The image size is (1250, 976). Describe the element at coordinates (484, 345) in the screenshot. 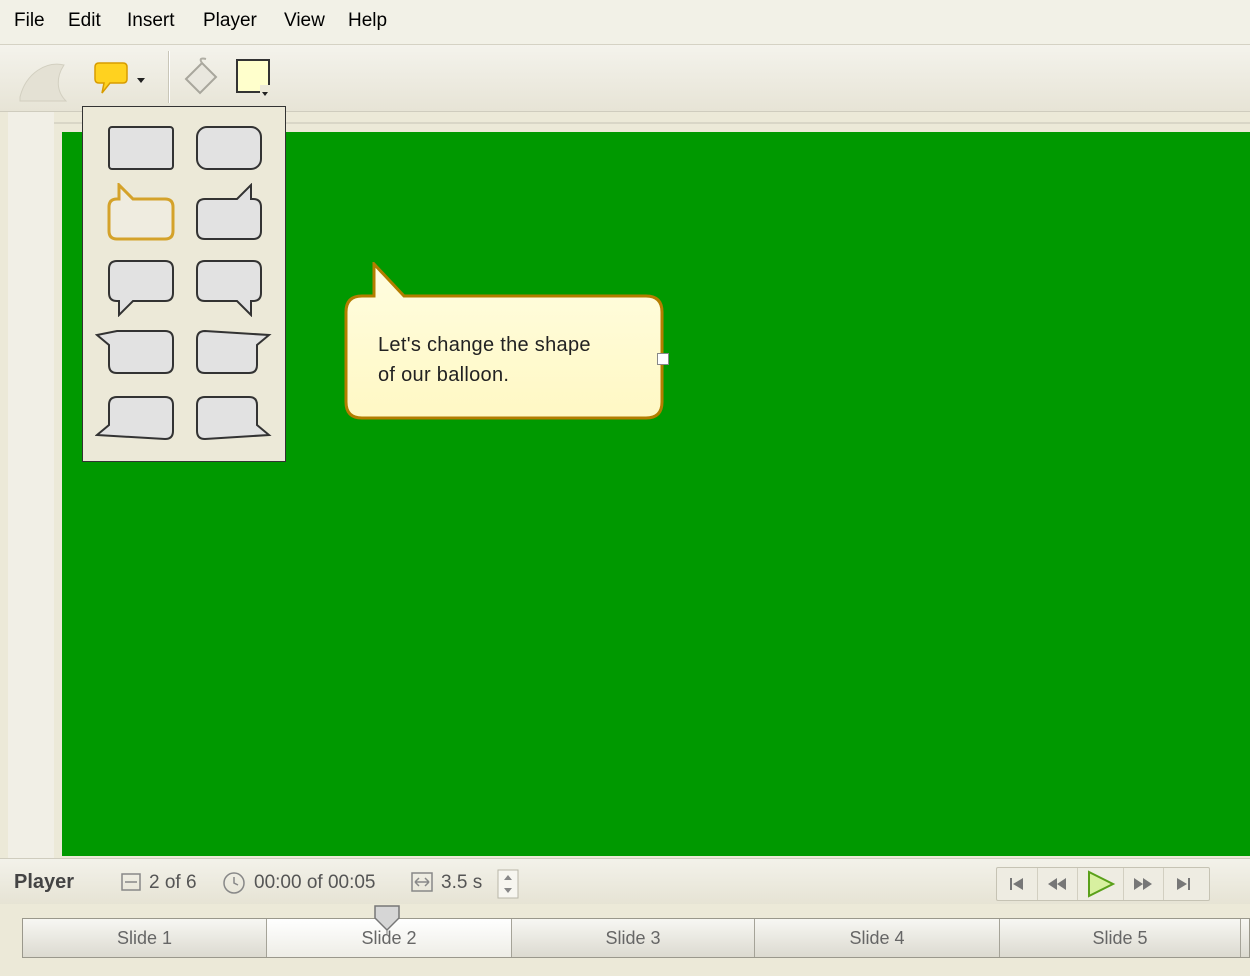

I see `balloon-text-line: Let's change the shape` at that location.